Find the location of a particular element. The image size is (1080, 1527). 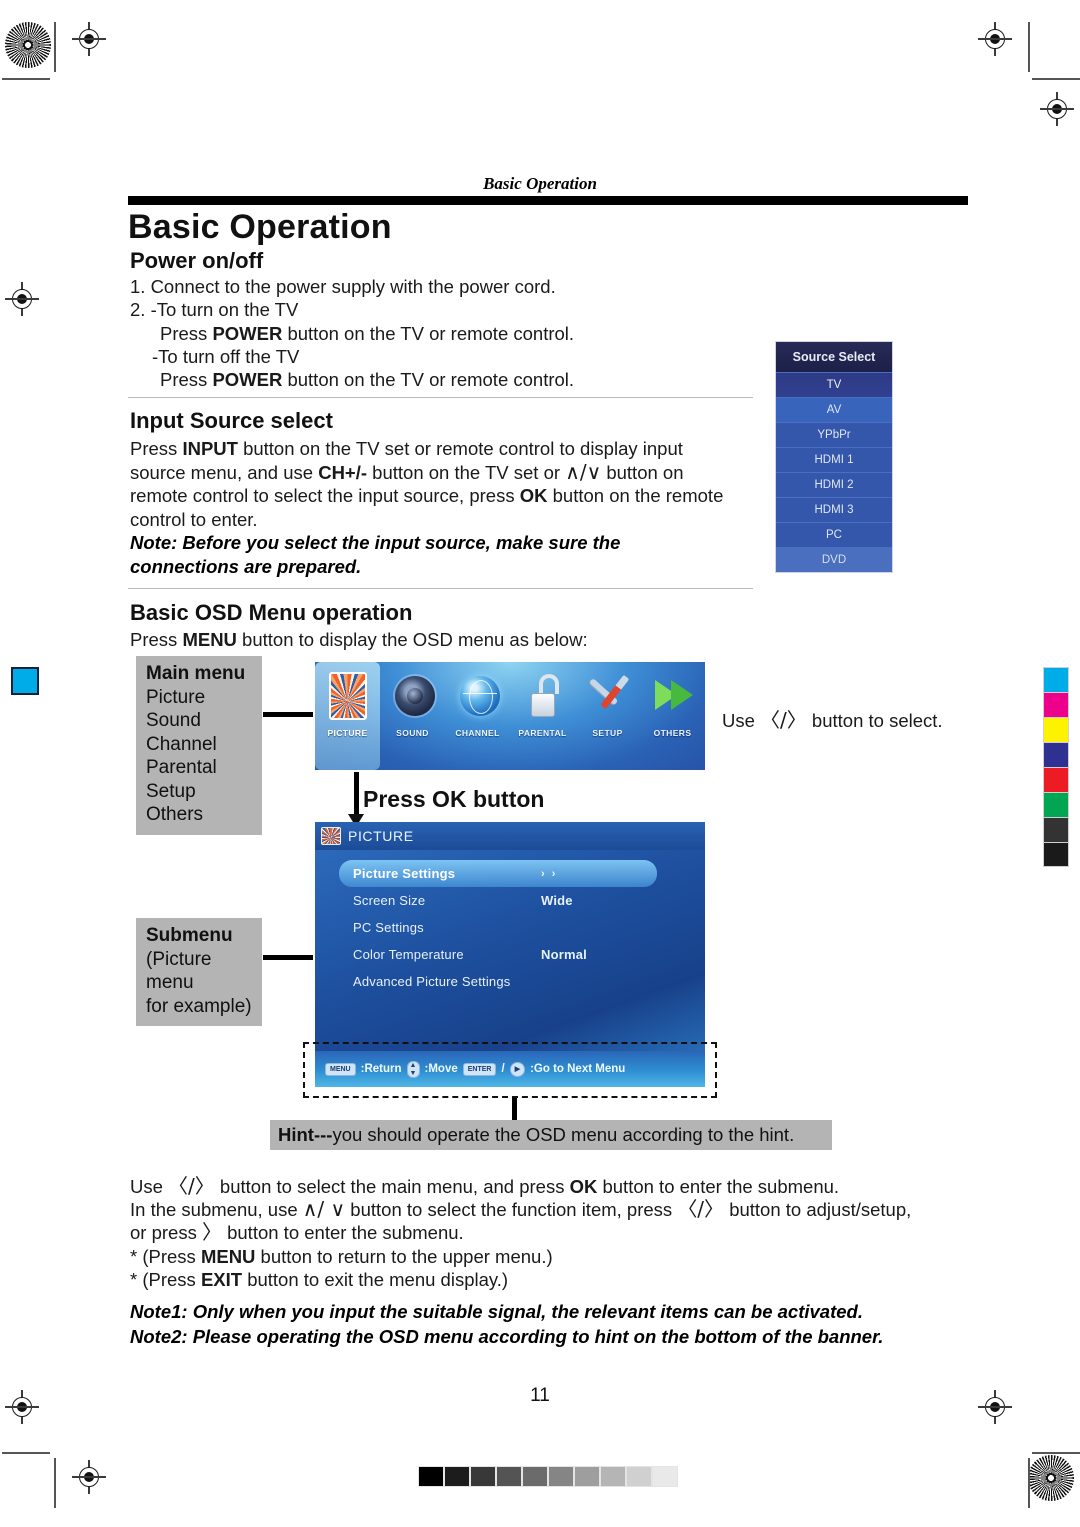

submenu-callout-line1: (Picture menu is located at coordinates (179, 971).